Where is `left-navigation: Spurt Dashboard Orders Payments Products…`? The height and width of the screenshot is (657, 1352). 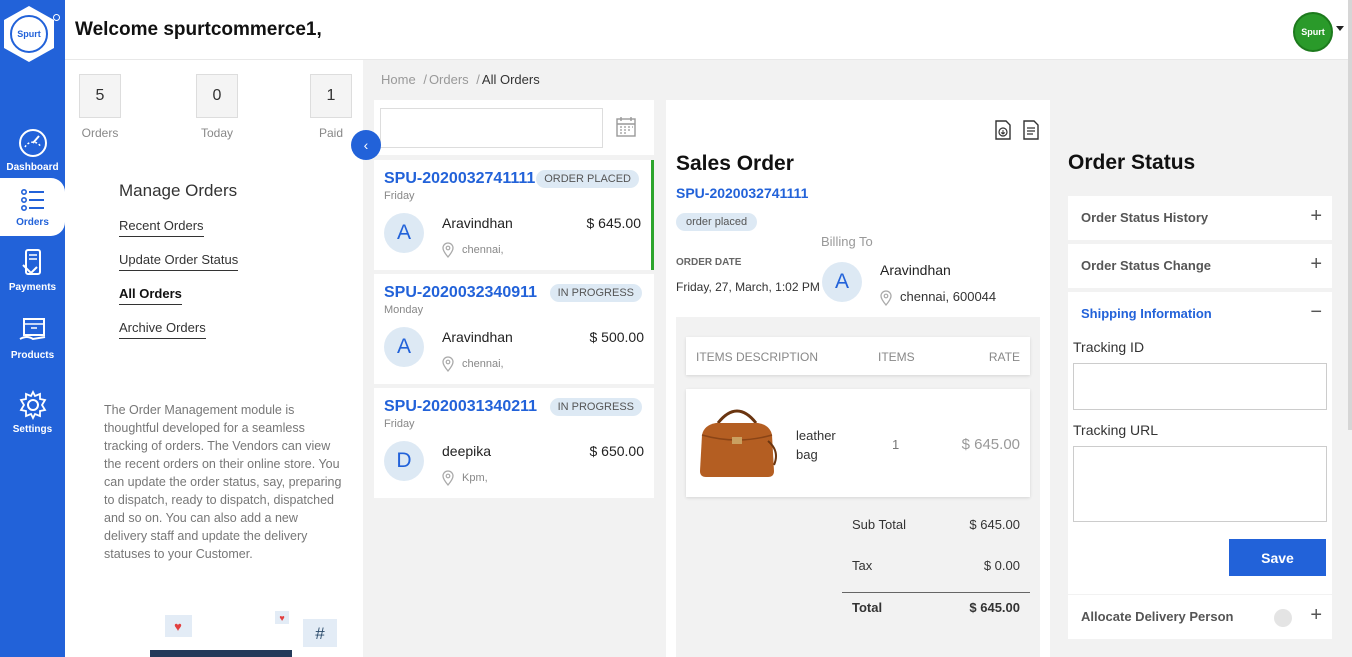 left-navigation: Spurt Dashboard Orders Payments Products… is located at coordinates (32, 328).